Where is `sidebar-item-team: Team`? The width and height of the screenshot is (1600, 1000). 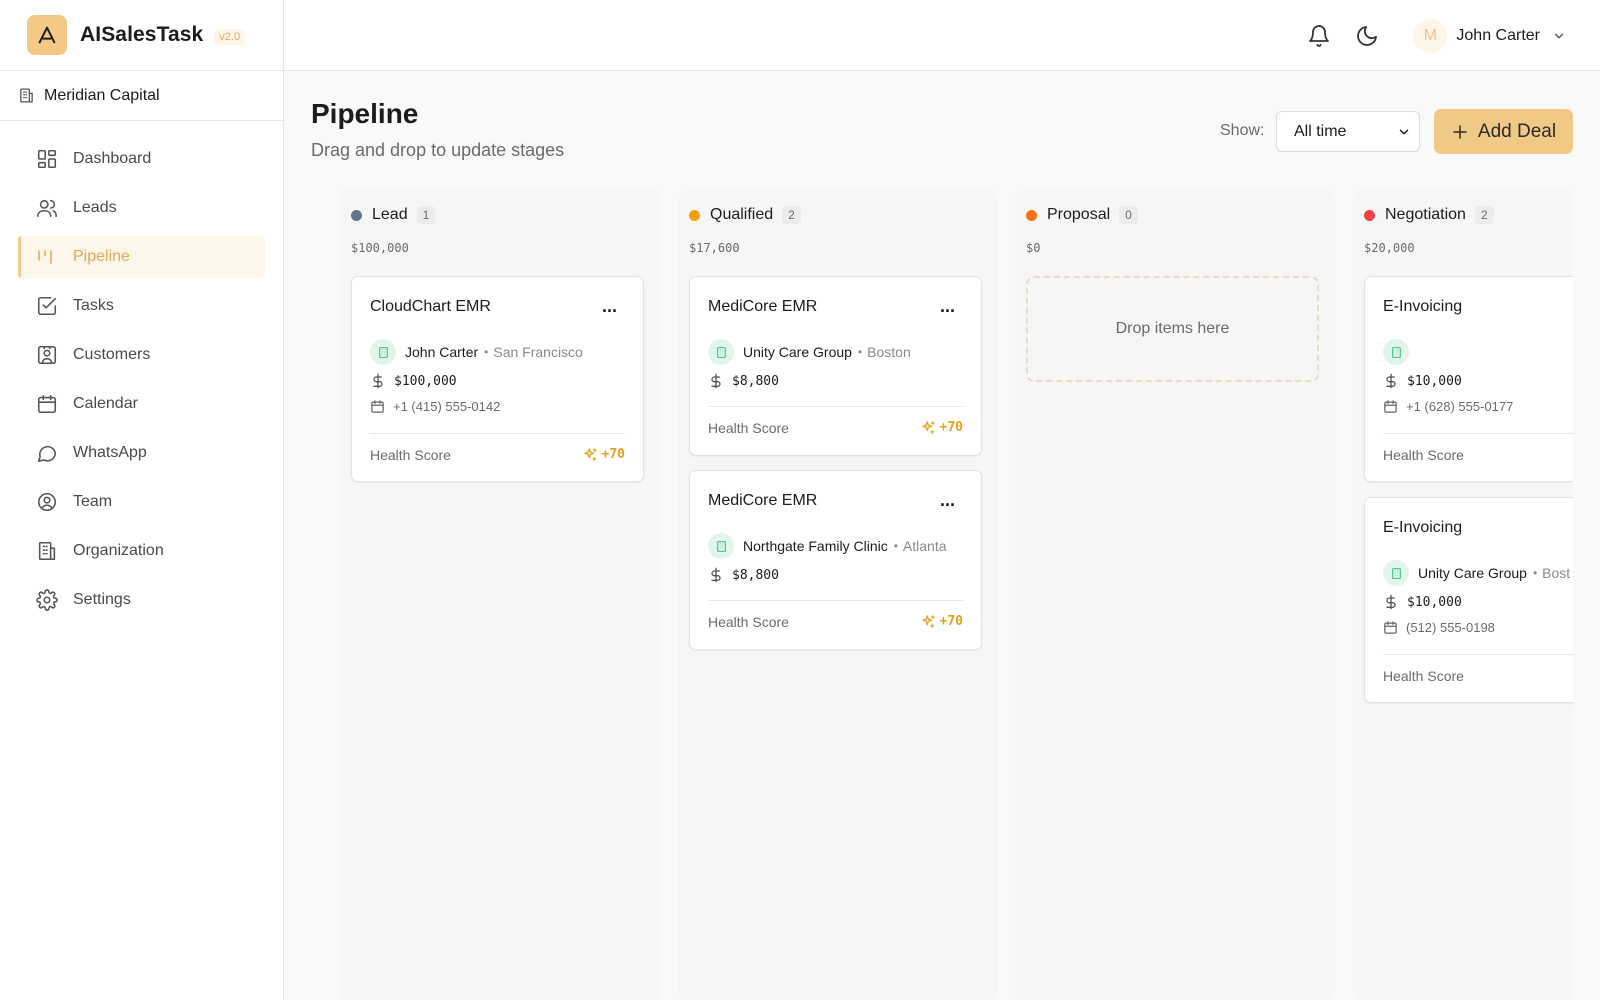
sidebar-item-team: Team is located at coordinates (141, 502).